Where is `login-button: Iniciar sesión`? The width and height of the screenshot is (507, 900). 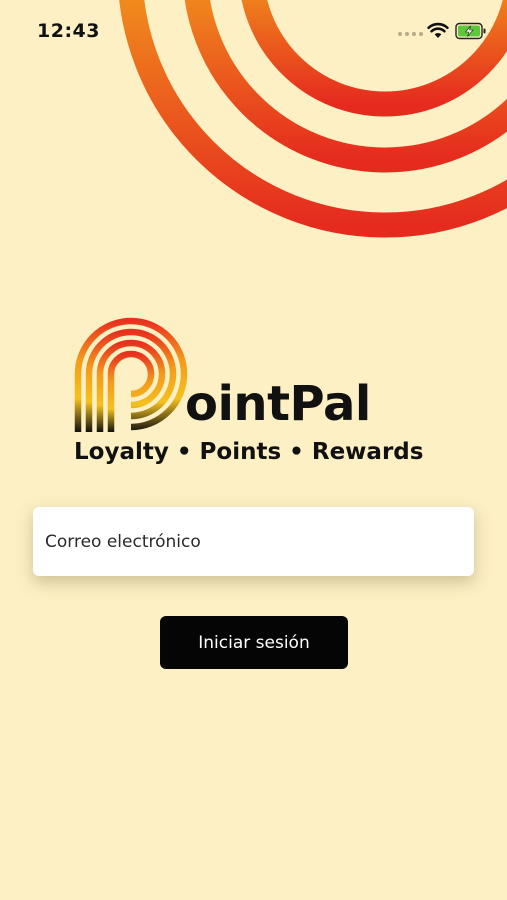 login-button: Iniciar sesión is located at coordinates (254, 642).